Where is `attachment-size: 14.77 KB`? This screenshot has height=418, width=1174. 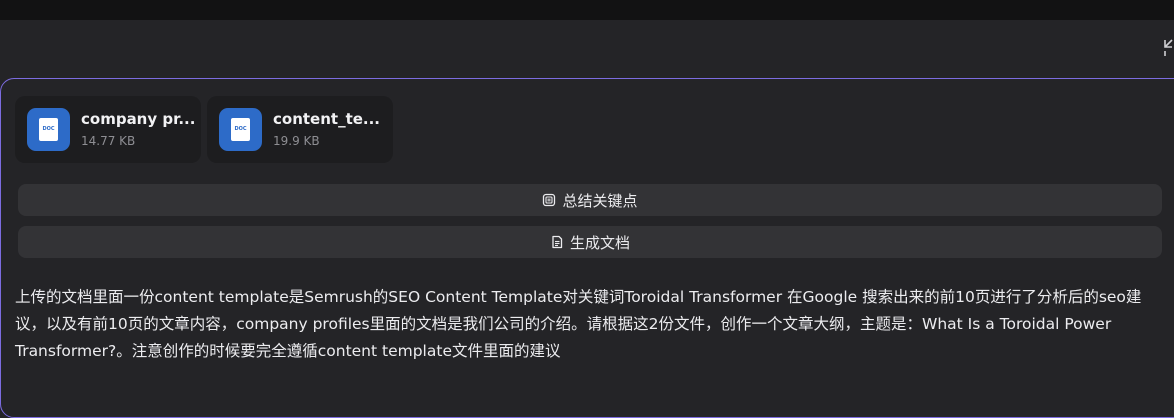 attachment-size: 14.77 KB is located at coordinates (108, 141).